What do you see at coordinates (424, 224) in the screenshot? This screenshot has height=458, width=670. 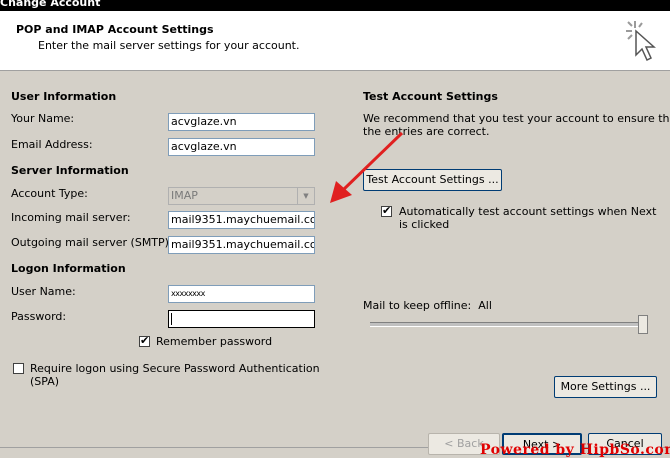 I see `auto-test-label-line2: is clicked` at bounding box center [424, 224].